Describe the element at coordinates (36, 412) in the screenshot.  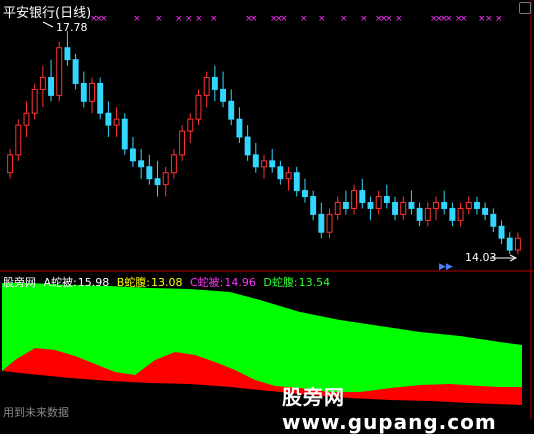
I see `footer-note: 用到未来数据` at that location.